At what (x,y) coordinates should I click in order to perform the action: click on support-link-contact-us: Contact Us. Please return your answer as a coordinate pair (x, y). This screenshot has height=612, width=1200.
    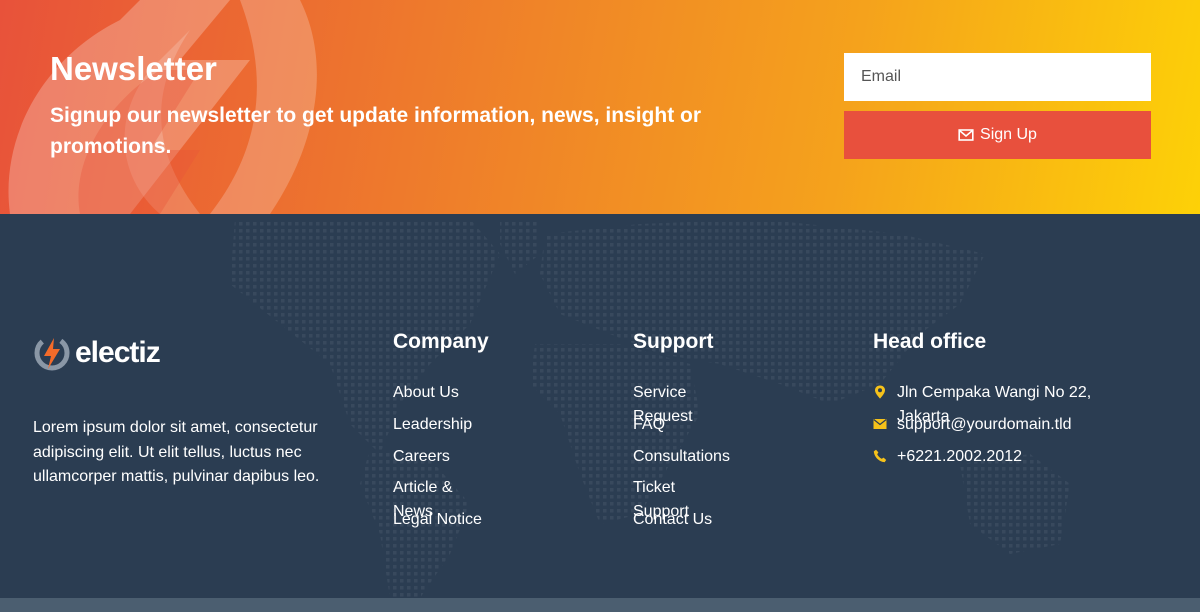
    Looking at the image, I should click on (678, 520).